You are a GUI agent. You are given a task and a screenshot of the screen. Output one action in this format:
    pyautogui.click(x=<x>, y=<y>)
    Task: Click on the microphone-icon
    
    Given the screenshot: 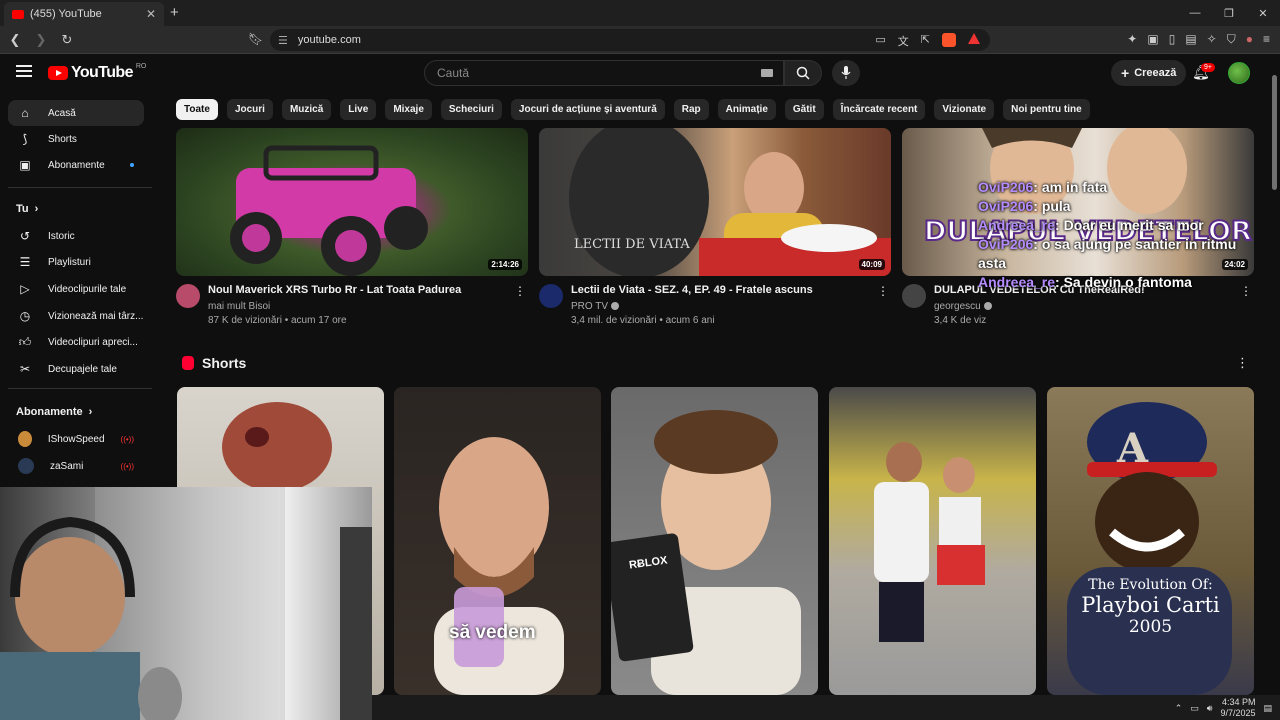 What is the action you would take?
    pyautogui.click(x=846, y=72)
    